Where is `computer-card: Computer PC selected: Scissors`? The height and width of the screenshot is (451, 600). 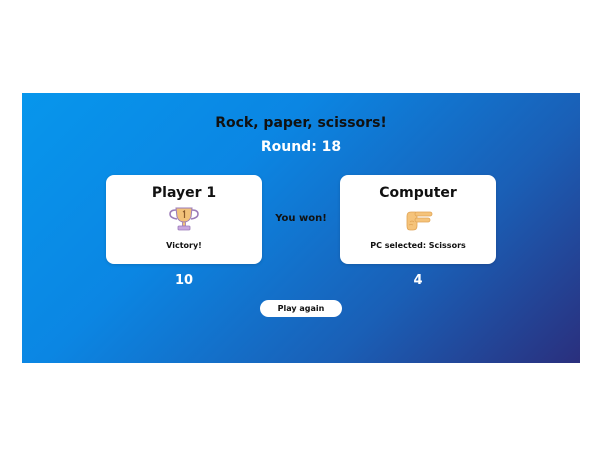 computer-card: Computer PC selected: Scissors is located at coordinates (418, 219).